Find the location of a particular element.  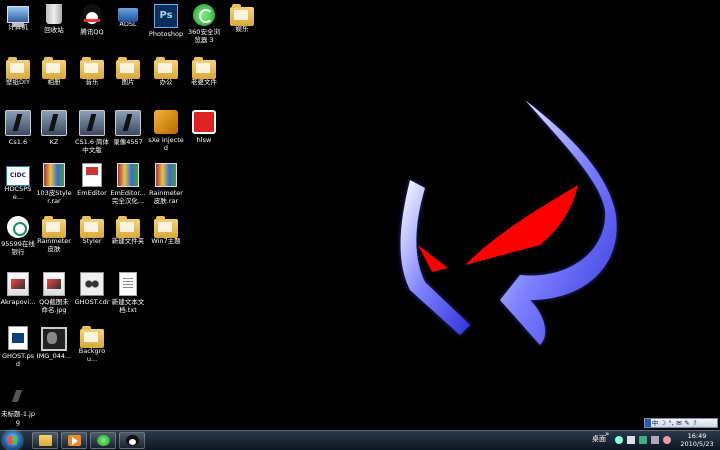

desktop-icon: 新建文本文档.txt is located at coordinates (128, 293).